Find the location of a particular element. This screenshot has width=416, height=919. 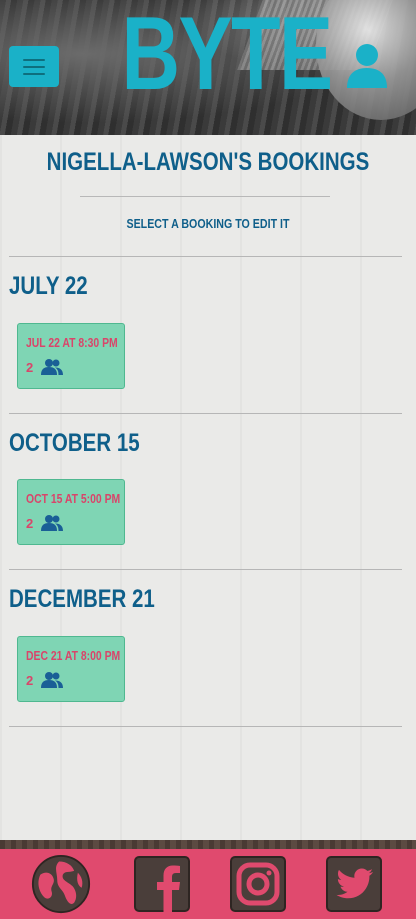

twitter-icon is located at coordinates (354, 884).